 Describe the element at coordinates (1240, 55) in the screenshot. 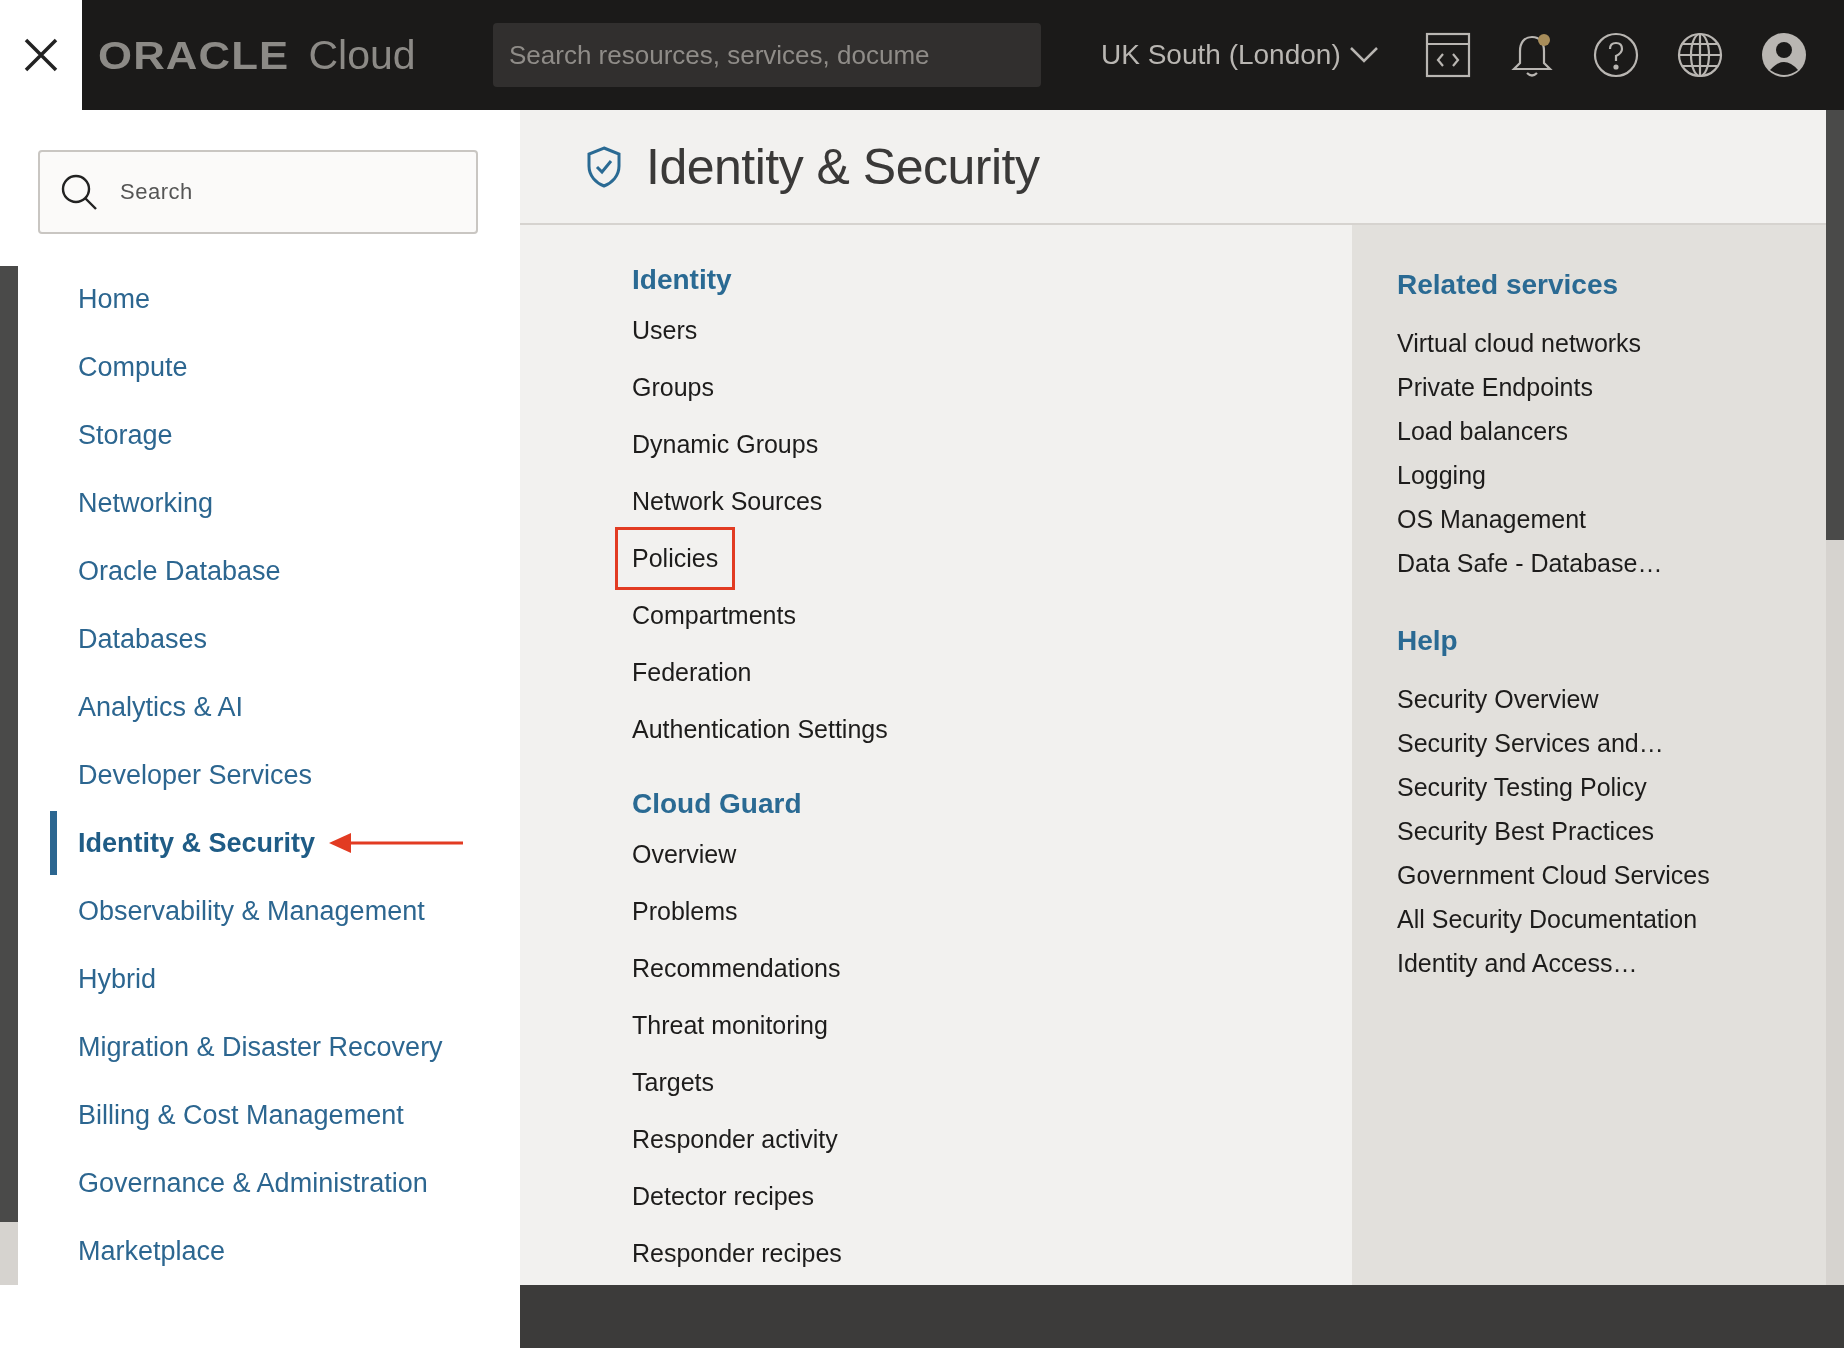

I see `region-selector: UK South (London)` at that location.